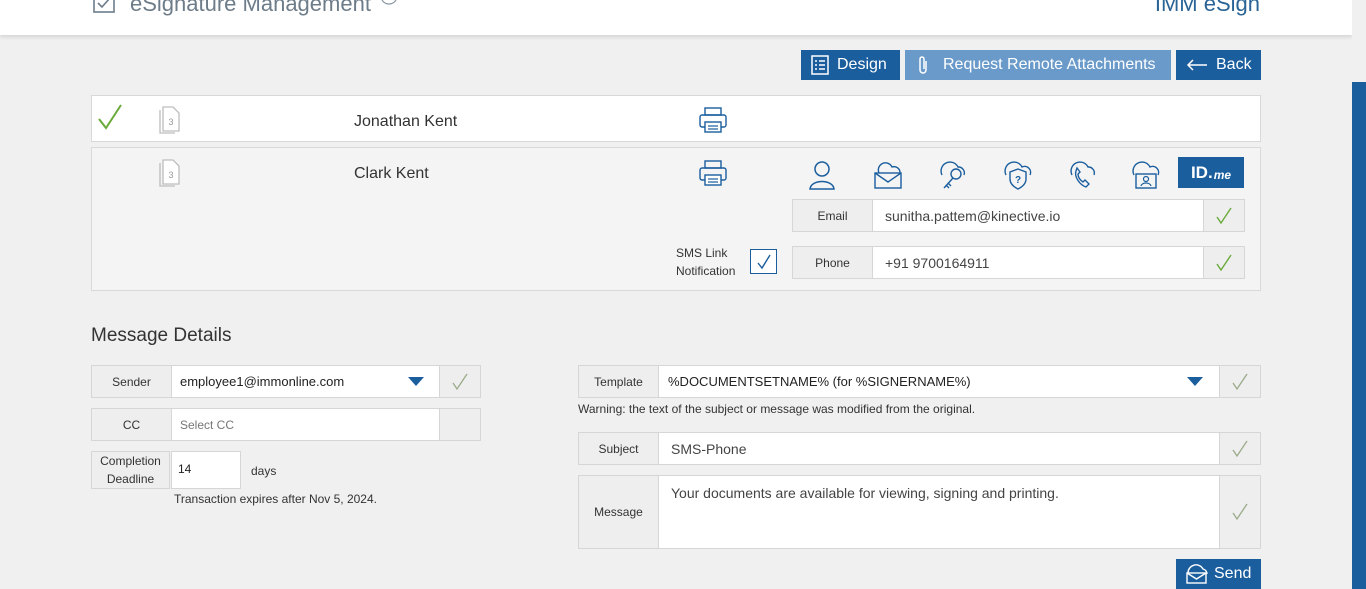 The image size is (1366, 589). What do you see at coordinates (1082, 175) in the screenshot?
I see `phone-icon` at bounding box center [1082, 175].